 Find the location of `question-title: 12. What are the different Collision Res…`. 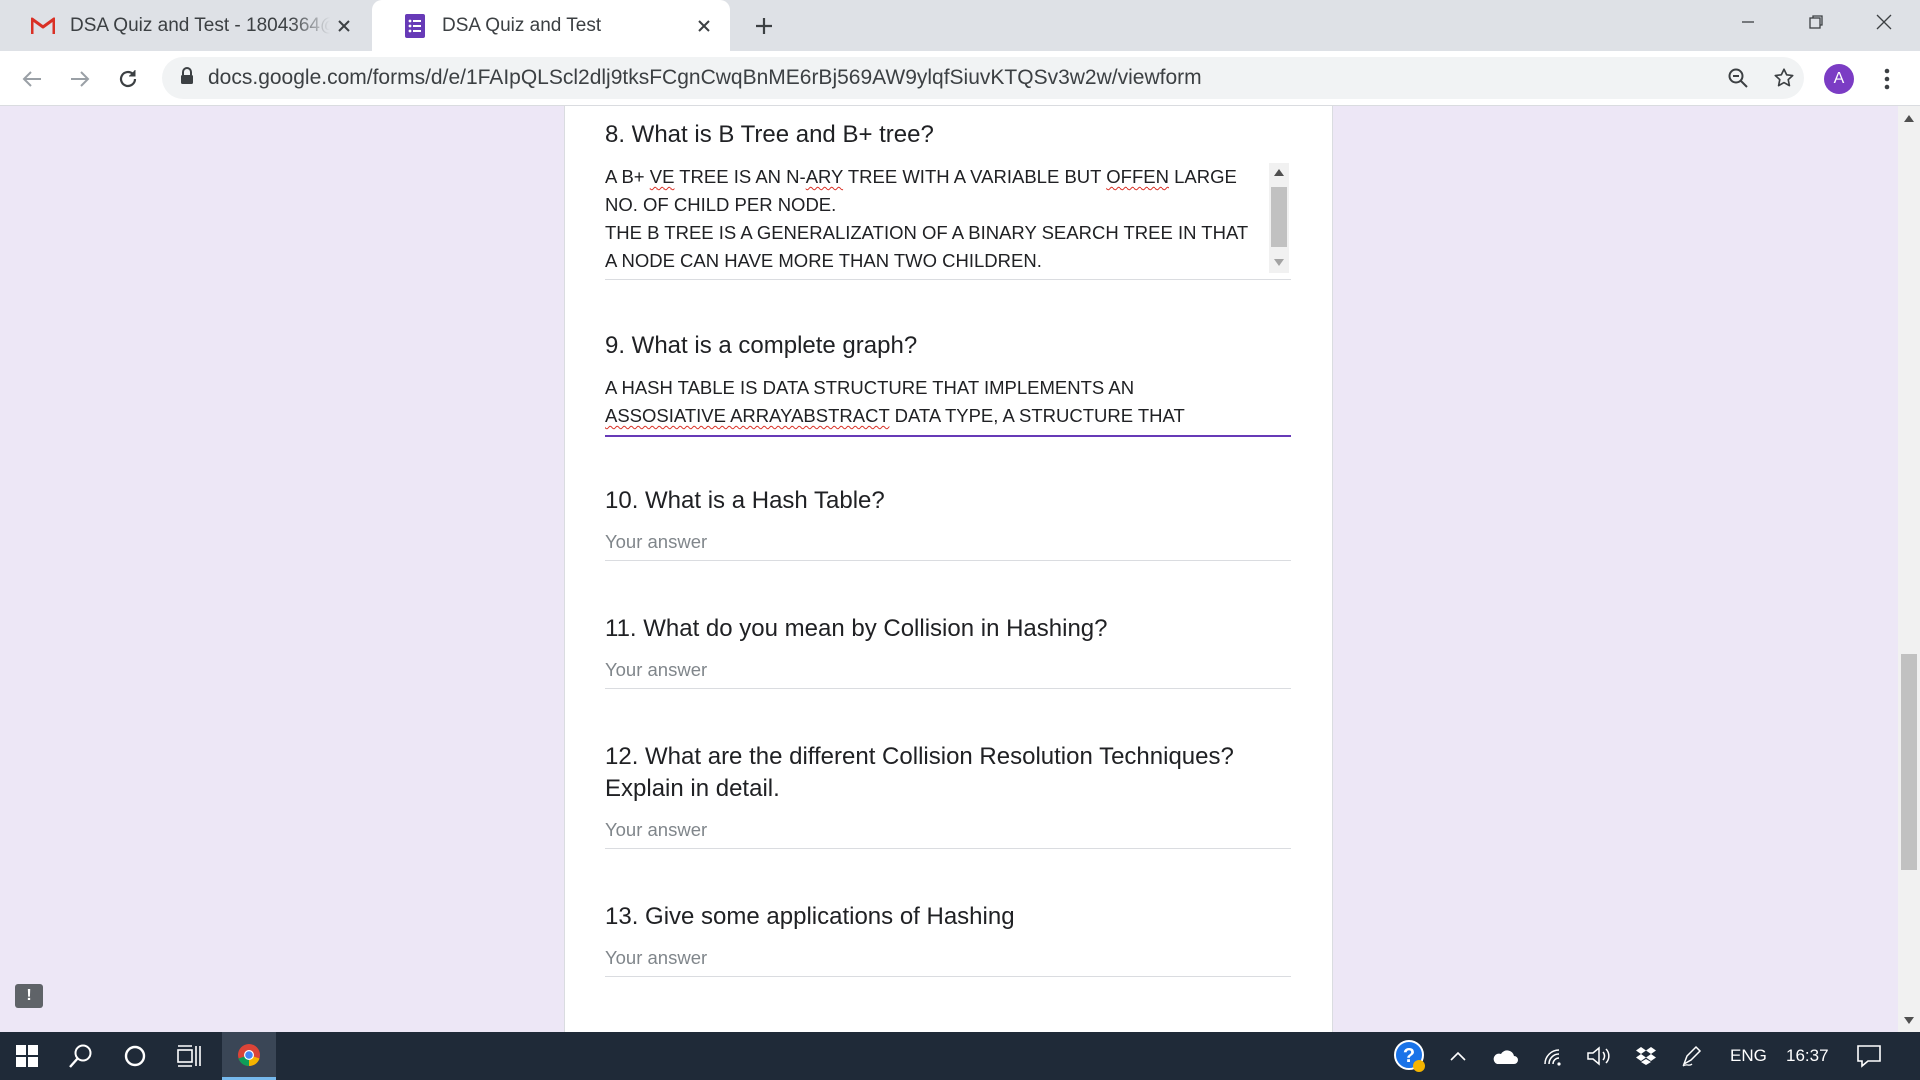

question-title: 12. What are the different Collision Res… is located at coordinates (919, 772).